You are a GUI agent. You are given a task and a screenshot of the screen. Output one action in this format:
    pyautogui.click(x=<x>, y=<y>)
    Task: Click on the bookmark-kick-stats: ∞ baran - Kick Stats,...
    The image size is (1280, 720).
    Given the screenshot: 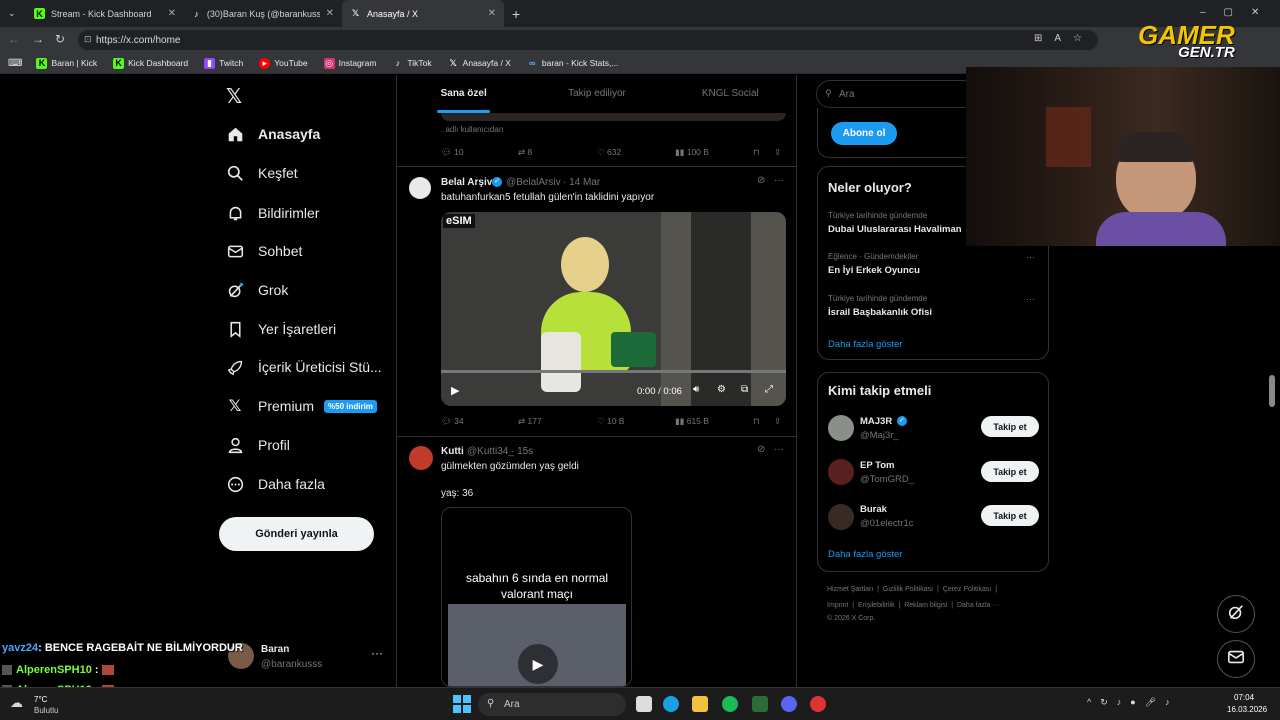 What is the action you would take?
    pyautogui.click(x=572, y=63)
    